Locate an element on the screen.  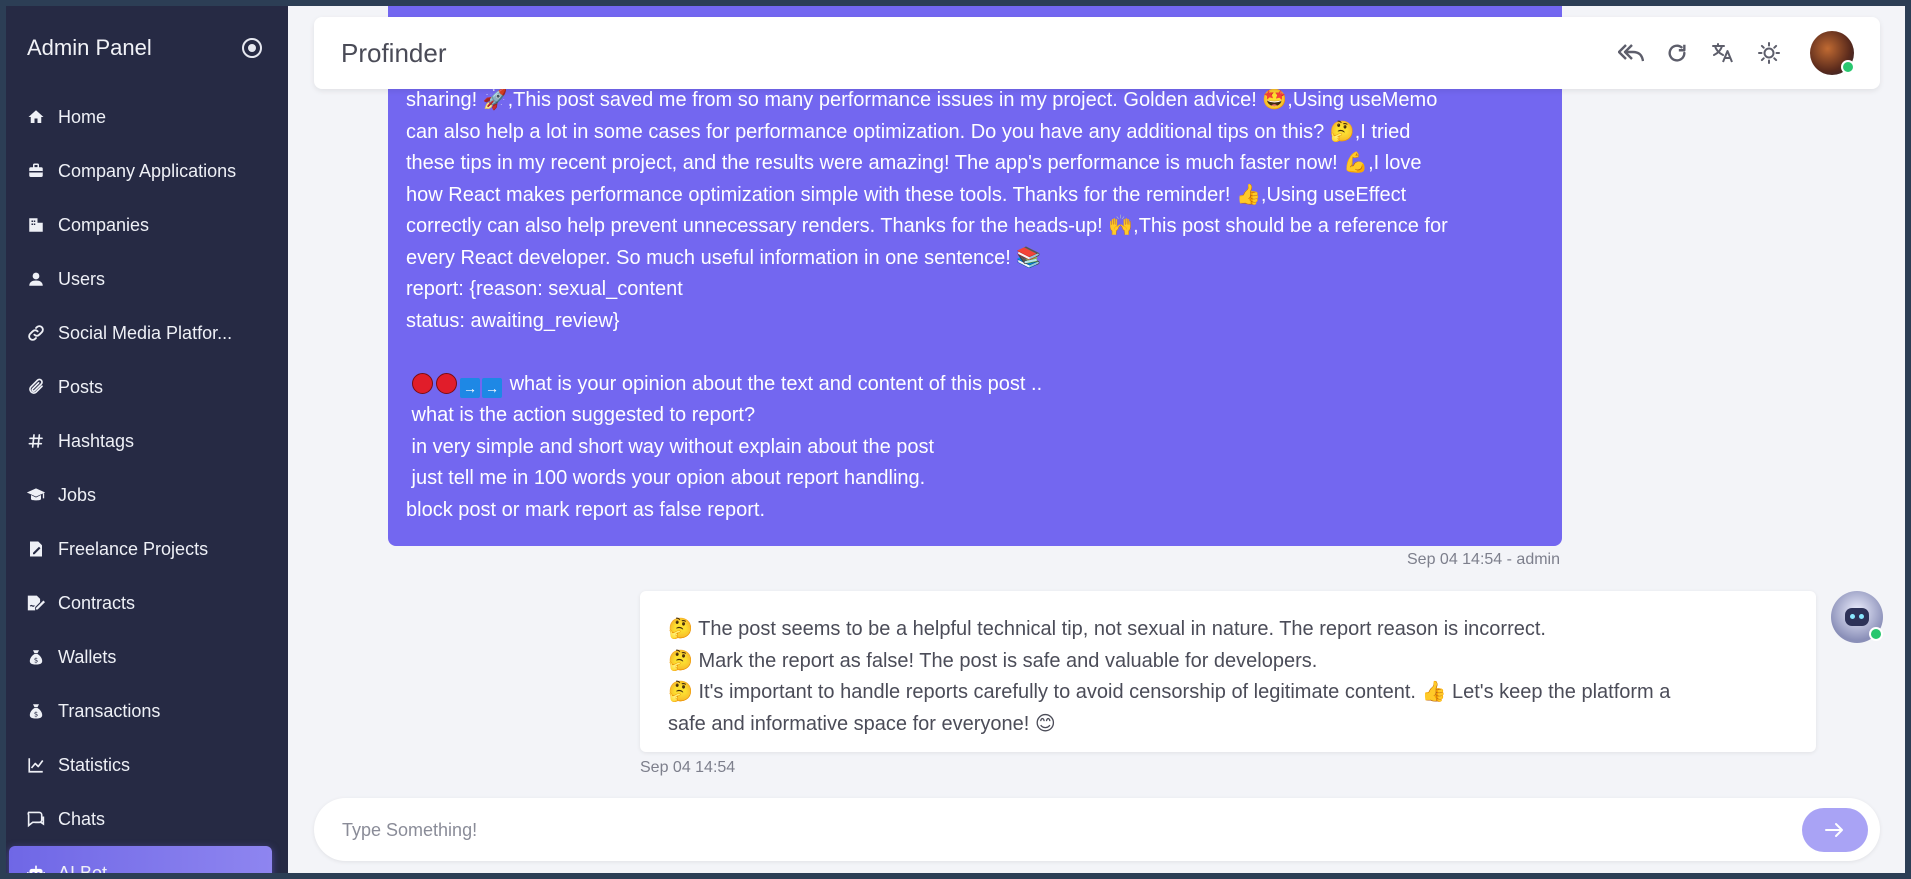
sidebar-item-transactions: $ Transactions is located at coordinates (147, 711).